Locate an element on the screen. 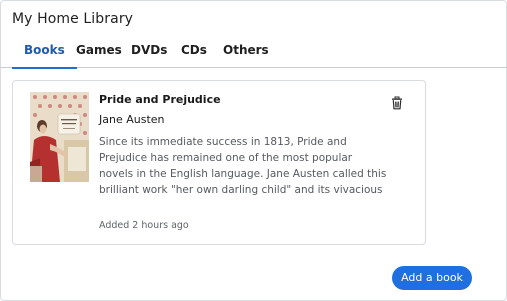 The height and width of the screenshot is (301, 507). book-title: Pride and Prejudice is located at coordinates (160, 99).